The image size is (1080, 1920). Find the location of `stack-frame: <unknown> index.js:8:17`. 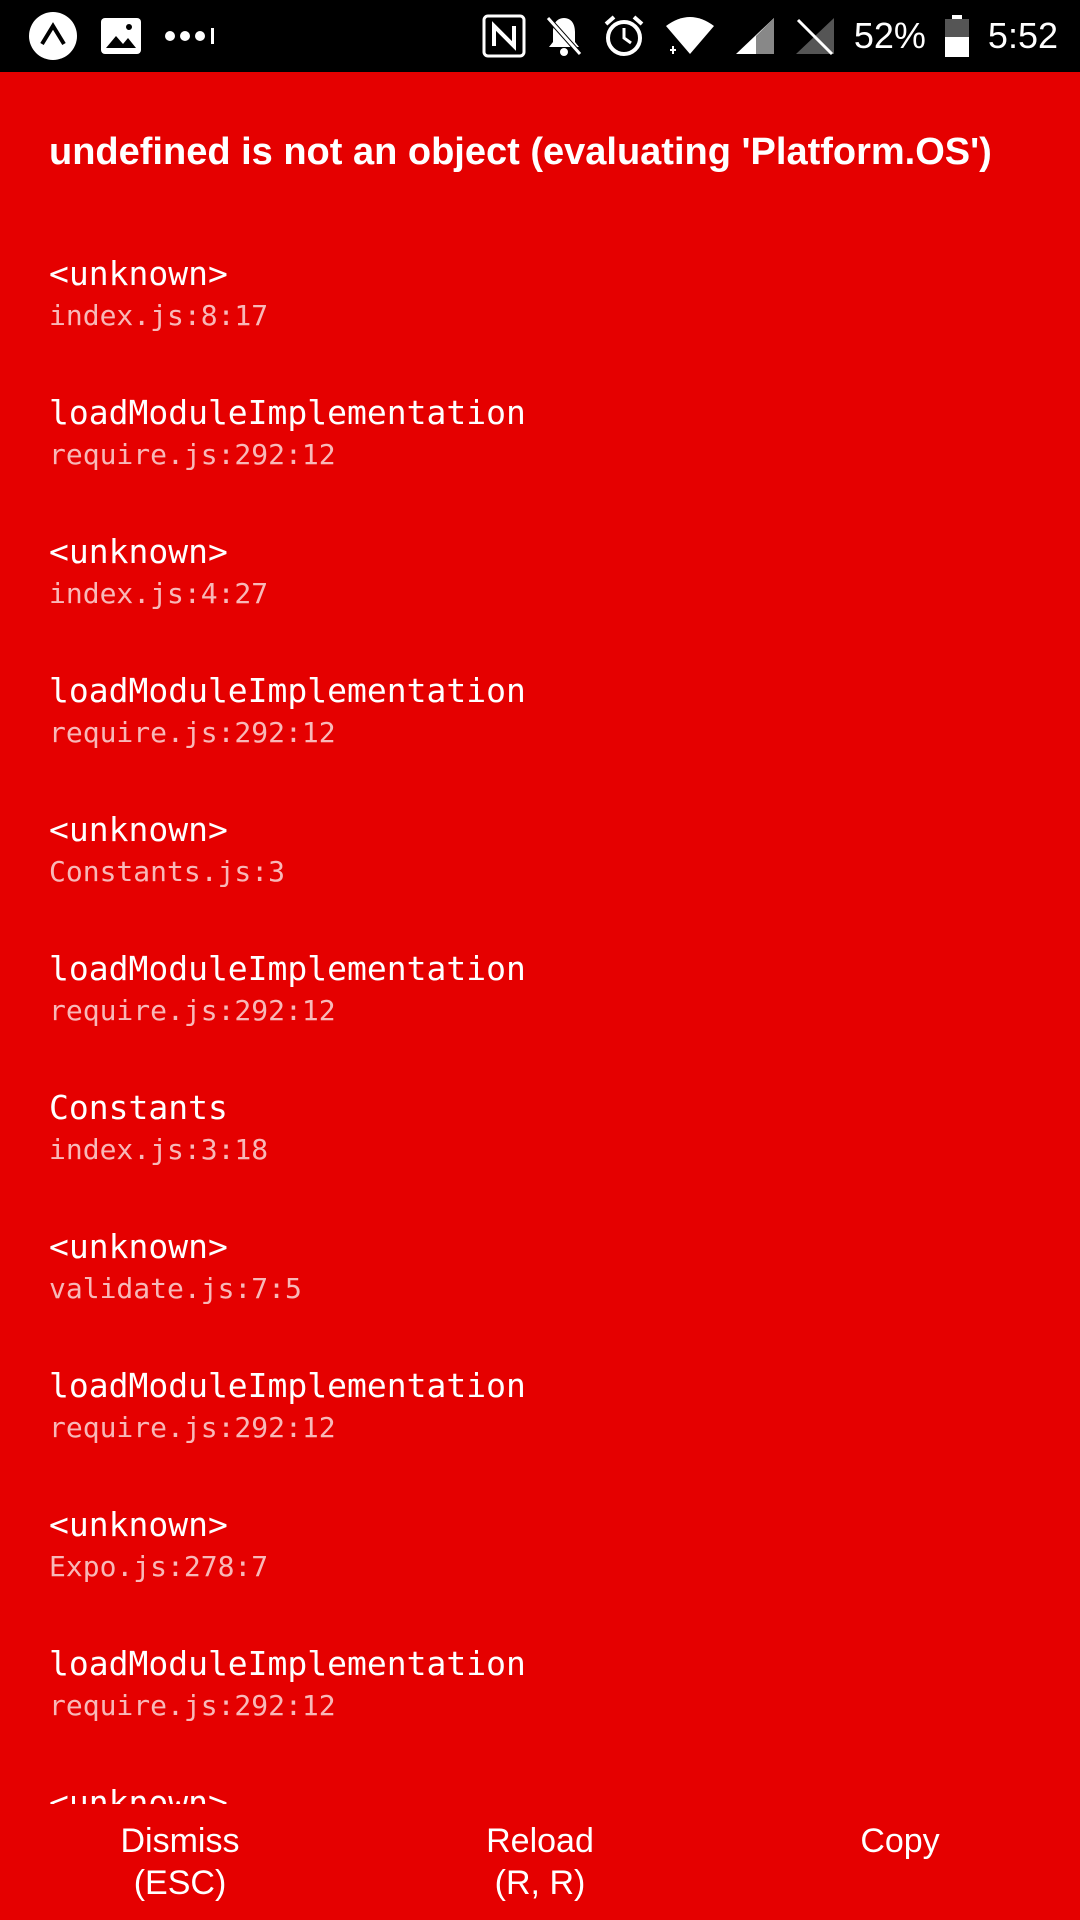

stack-frame: <unknown> index.js:8:17 is located at coordinates (549, 321).